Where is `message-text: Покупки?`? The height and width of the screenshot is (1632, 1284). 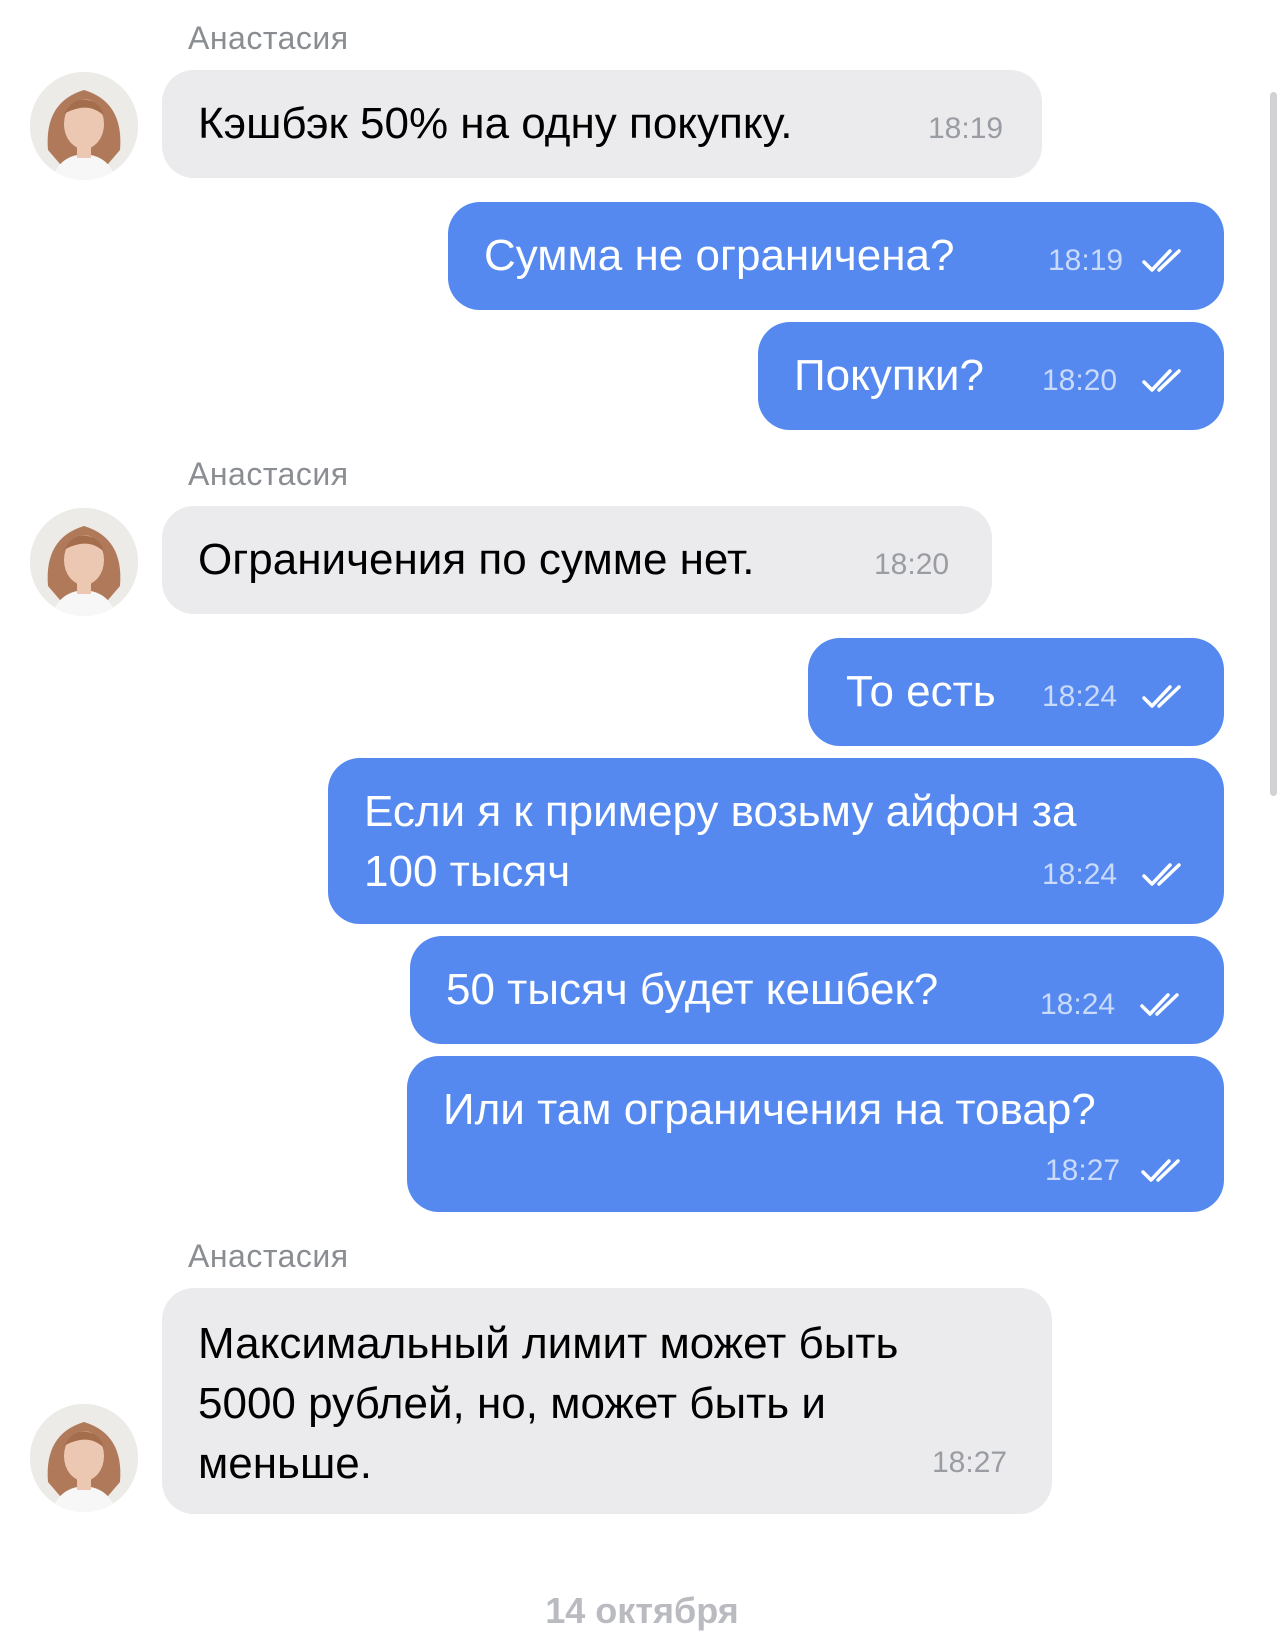 message-text: Покупки? is located at coordinates (889, 375).